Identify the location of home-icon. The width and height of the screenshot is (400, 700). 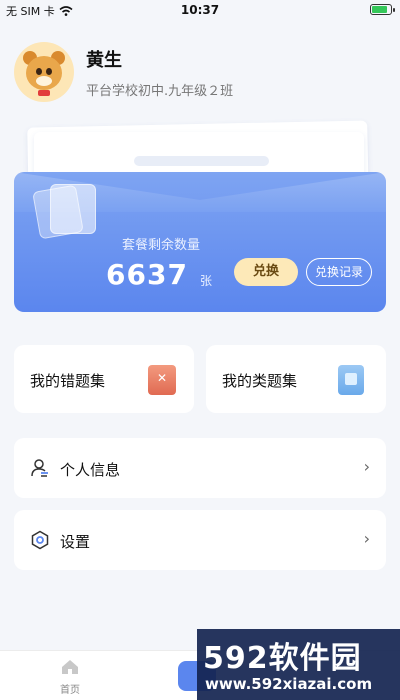
(70, 667).